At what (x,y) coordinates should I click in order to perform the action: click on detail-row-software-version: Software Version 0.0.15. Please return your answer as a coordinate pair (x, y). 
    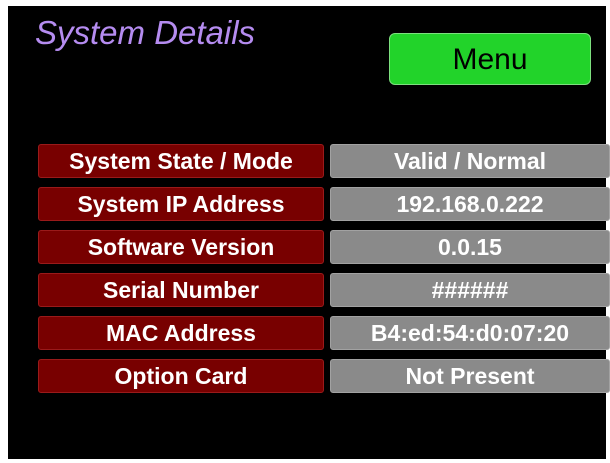
    Looking at the image, I should click on (324, 247).